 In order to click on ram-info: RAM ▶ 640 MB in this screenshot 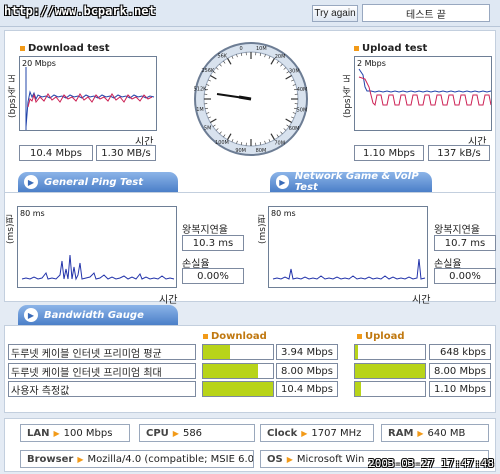, I will do `click(435, 433)`.